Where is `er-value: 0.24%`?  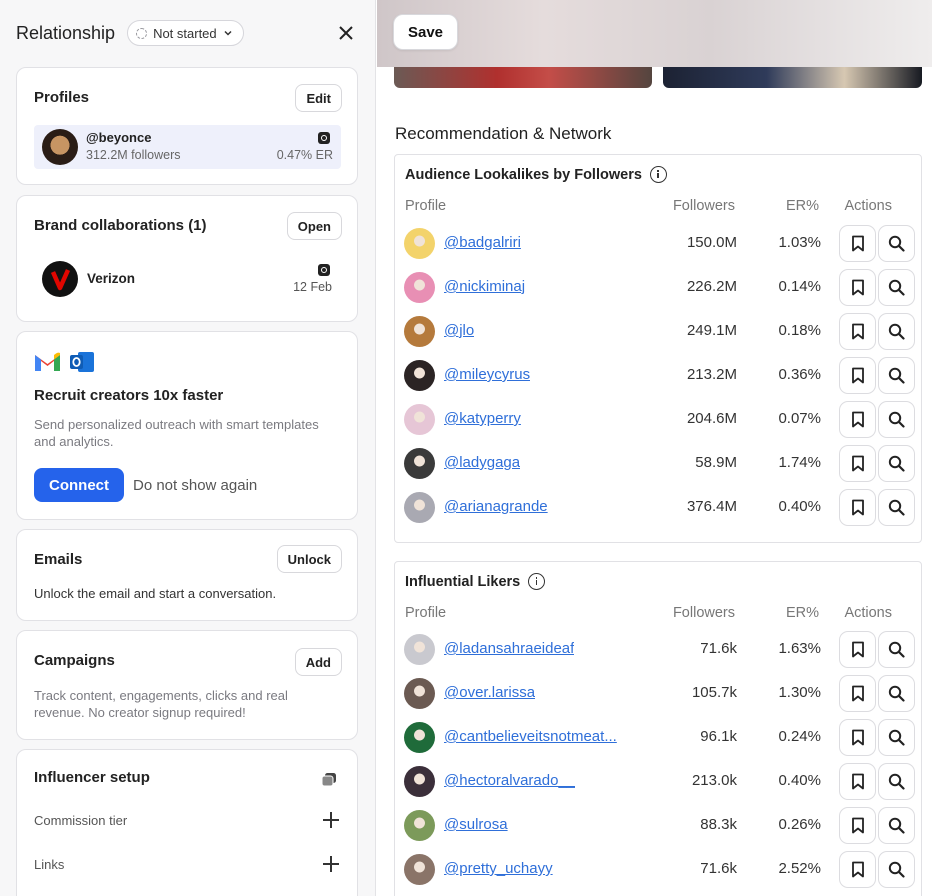 er-value: 0.24% is located at coordinates (799, 736).